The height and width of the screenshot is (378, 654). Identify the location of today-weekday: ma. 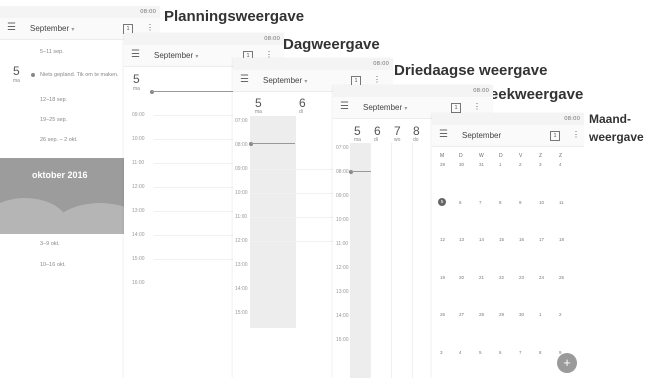
(16, 81).